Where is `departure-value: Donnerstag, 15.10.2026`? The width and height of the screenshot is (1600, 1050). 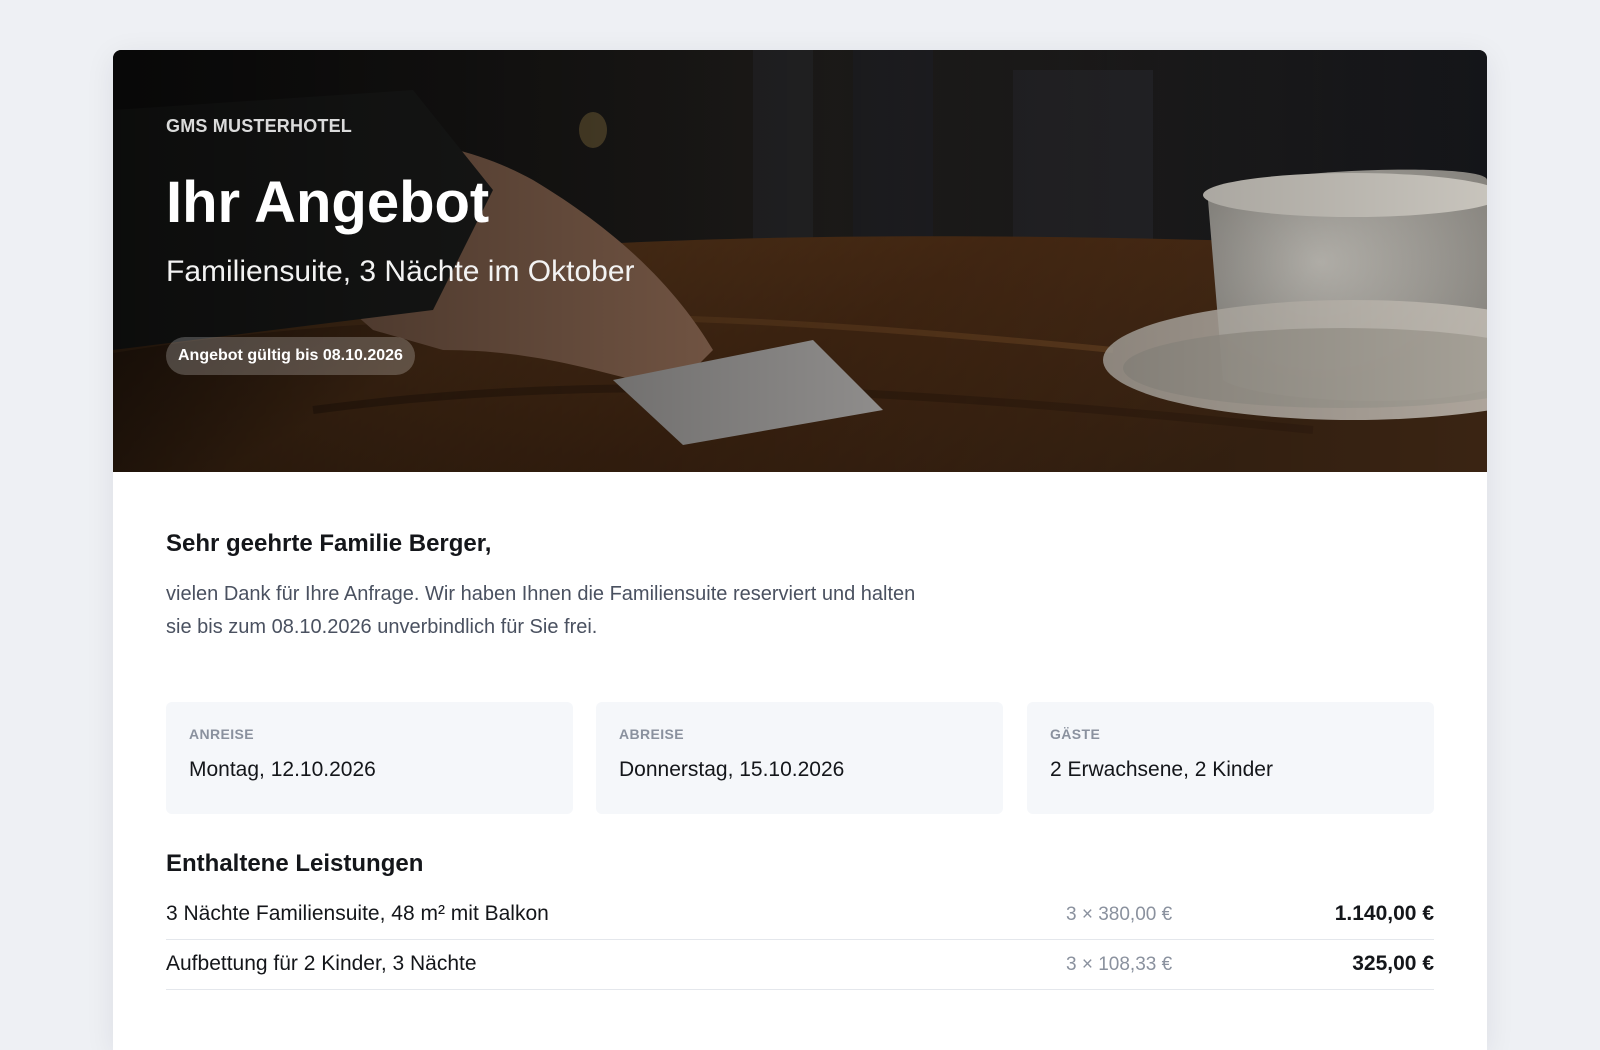
departure-value: Donnerstag, 15.10.2026 is located at coordinates (732, 769).